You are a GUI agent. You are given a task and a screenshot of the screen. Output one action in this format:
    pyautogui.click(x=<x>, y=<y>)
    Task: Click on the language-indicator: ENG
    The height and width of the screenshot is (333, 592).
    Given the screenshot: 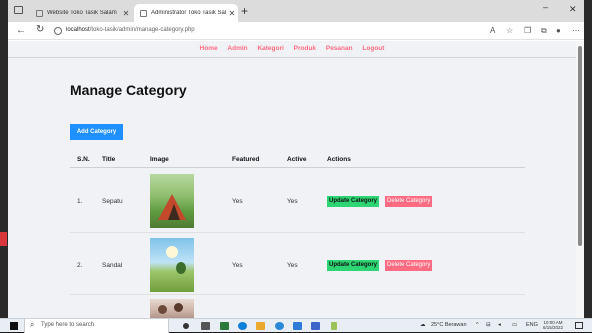 What is the action you would take?
    pyautogui.click(x=532, y=325)
    